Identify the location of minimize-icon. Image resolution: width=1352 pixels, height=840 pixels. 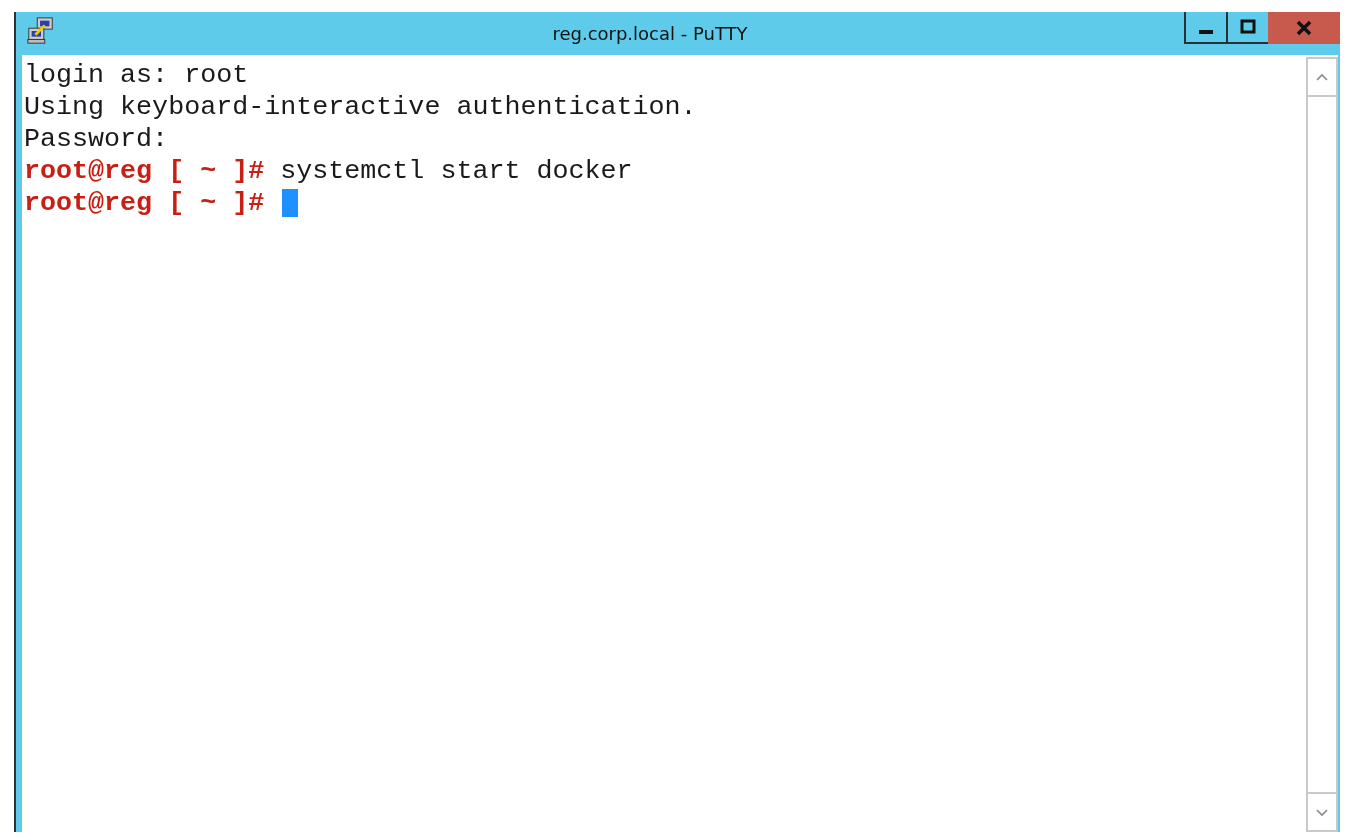
(1206, 32).